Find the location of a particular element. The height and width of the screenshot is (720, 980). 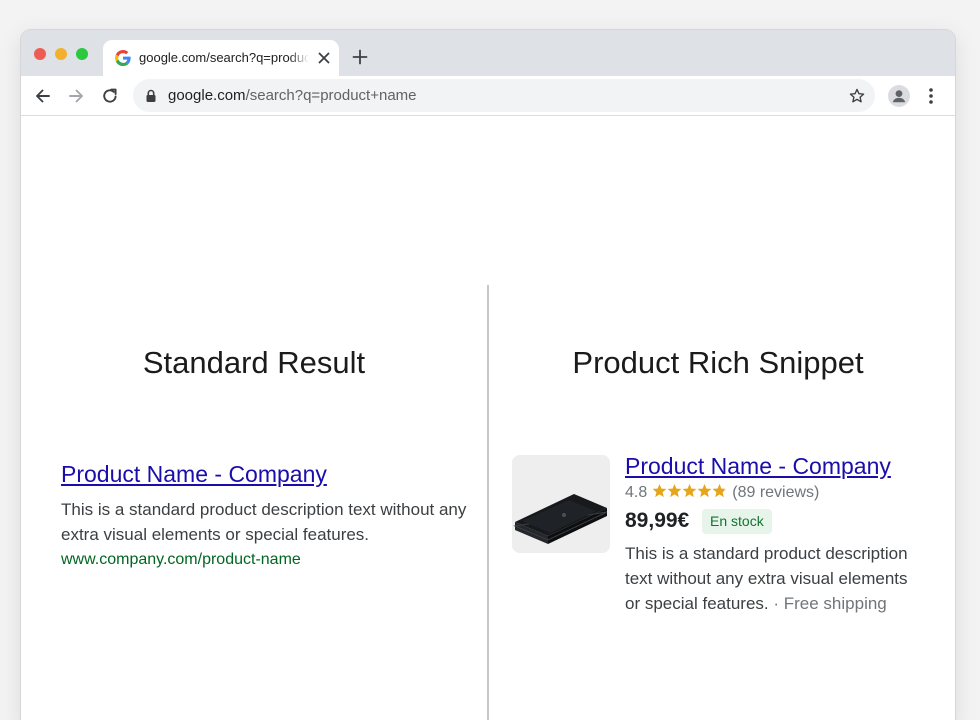

window-maximize-button is located at coordinates (82, 54).